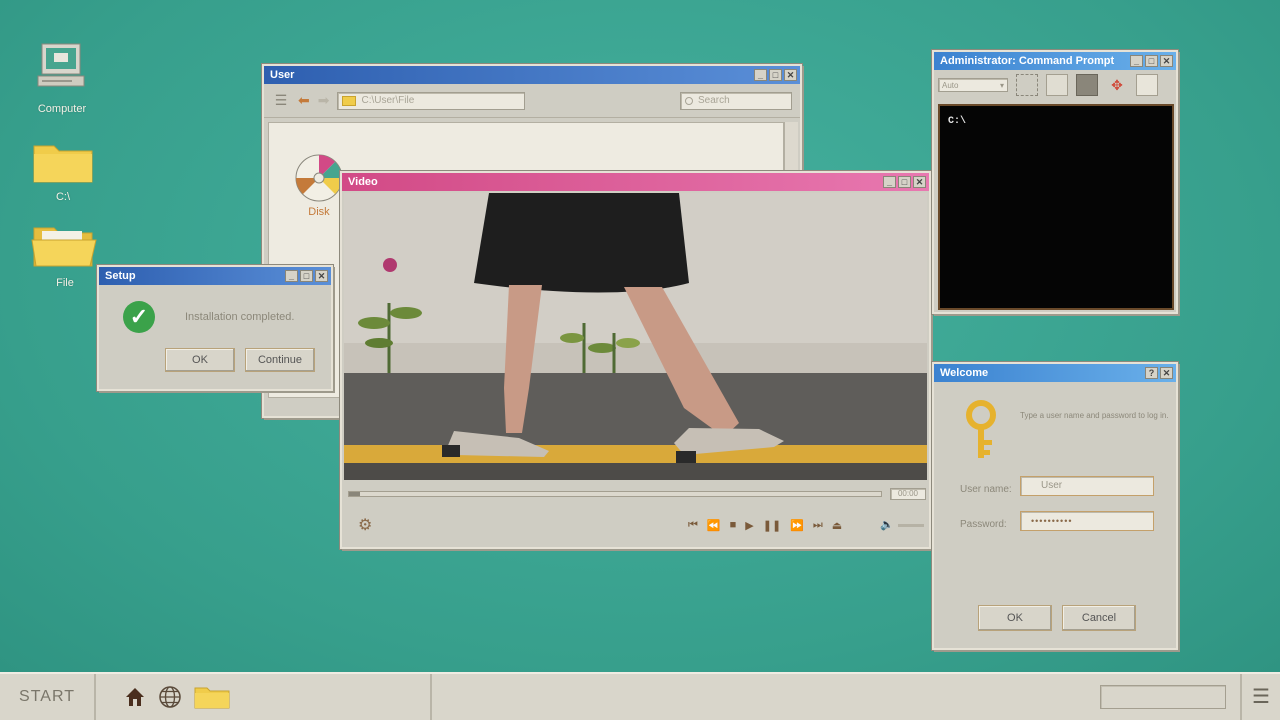  I want to click on pause-icon: ❚❚, so click(772, 525).